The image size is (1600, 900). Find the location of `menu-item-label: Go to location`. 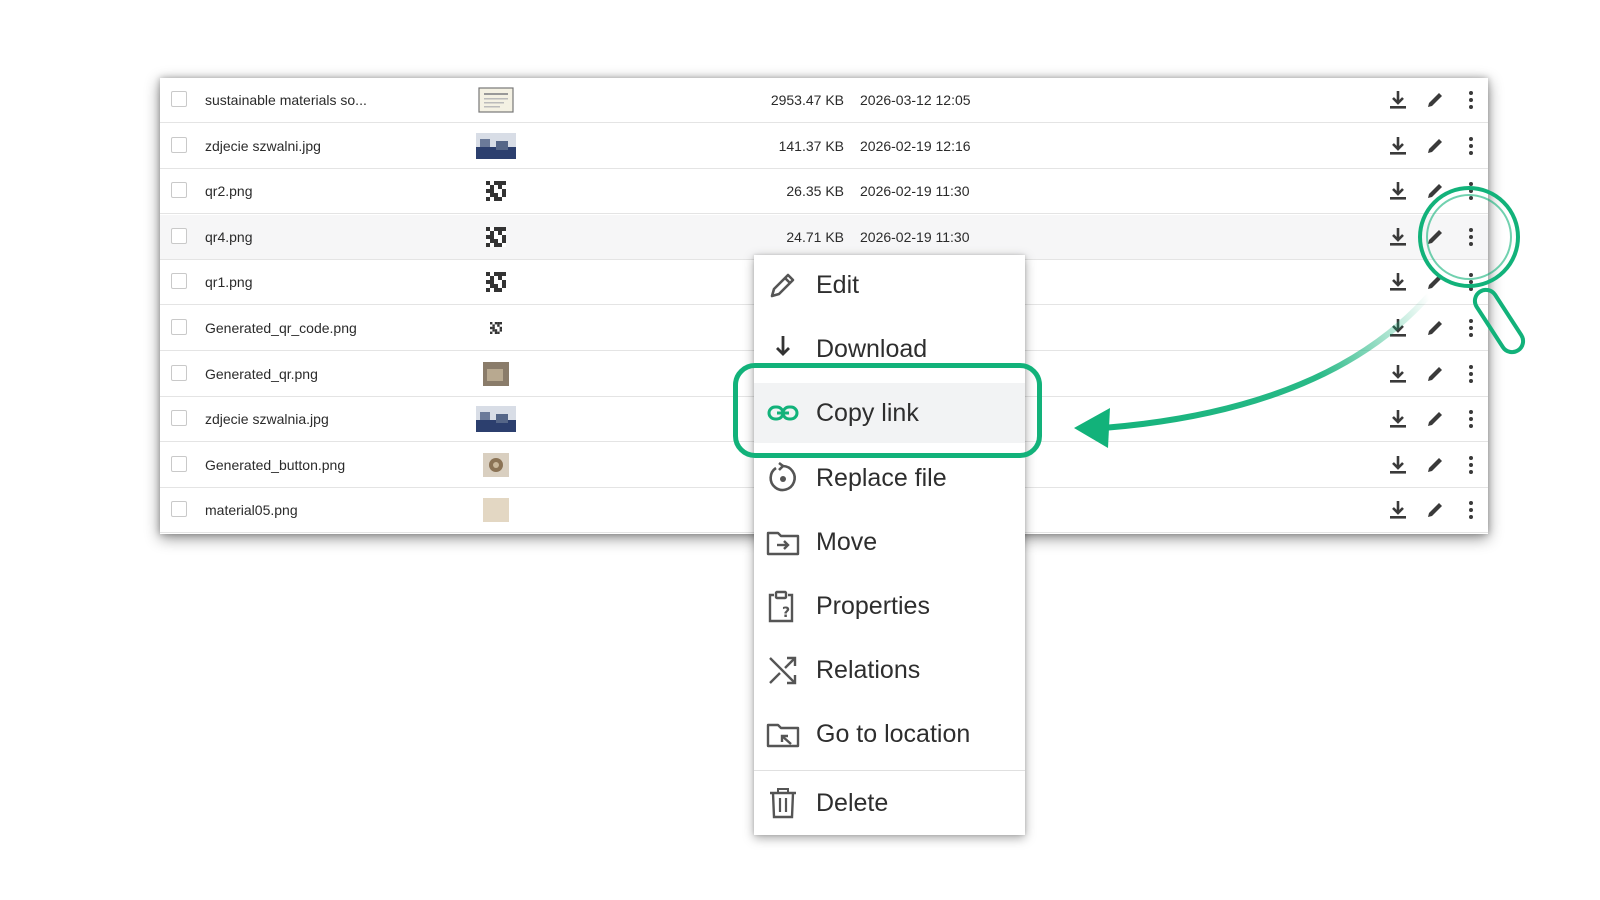

menu-item-label: Go to location is located at coordinates (893, 734).